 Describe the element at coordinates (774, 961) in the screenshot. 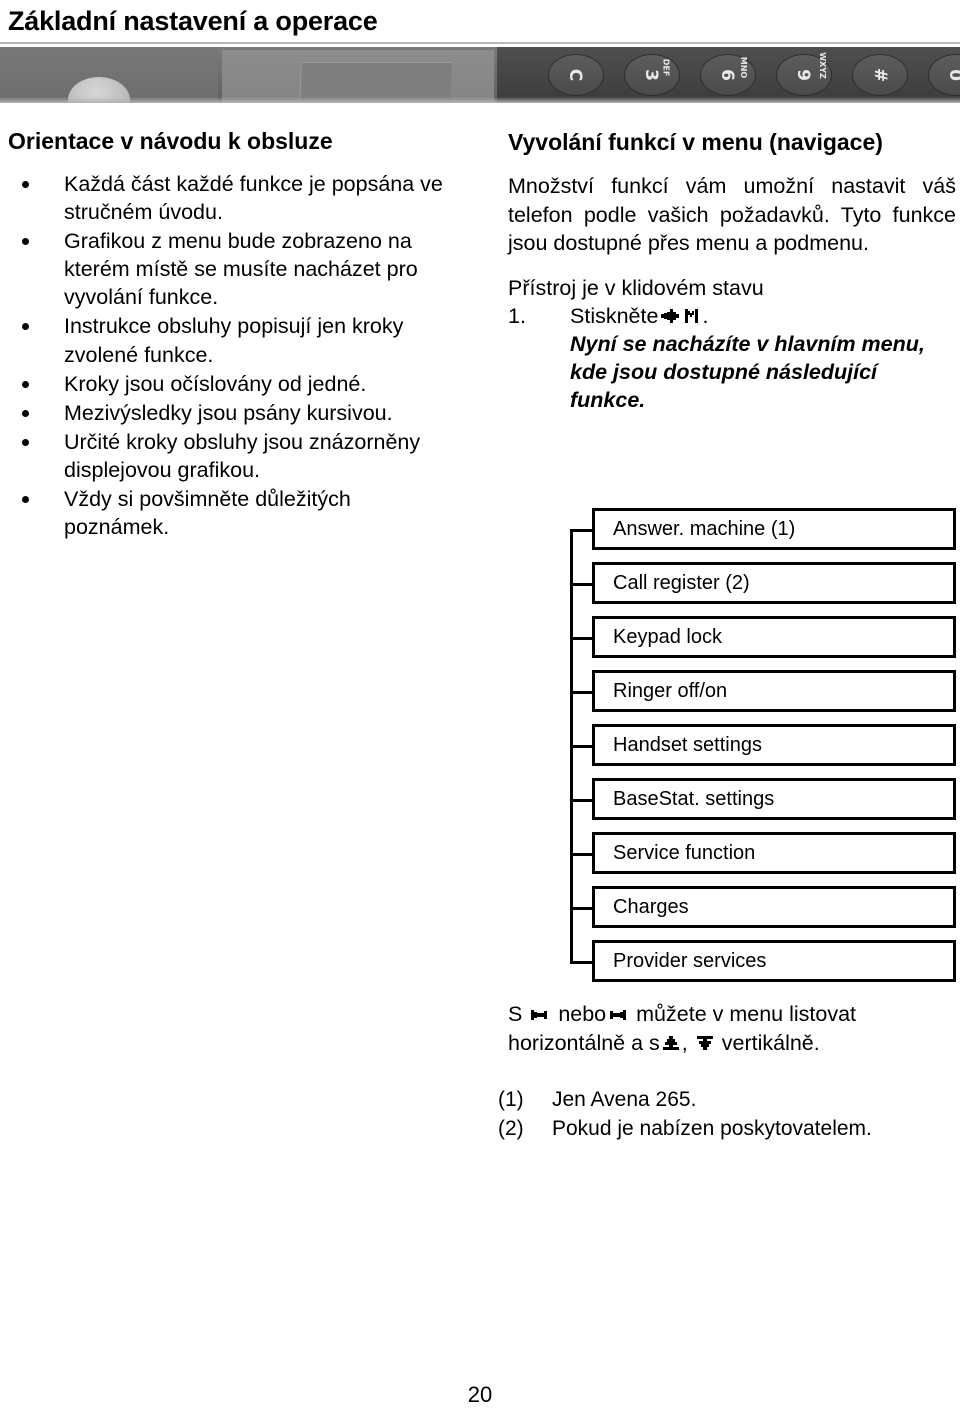

I see `menu-node-box: Provider services` at that location.